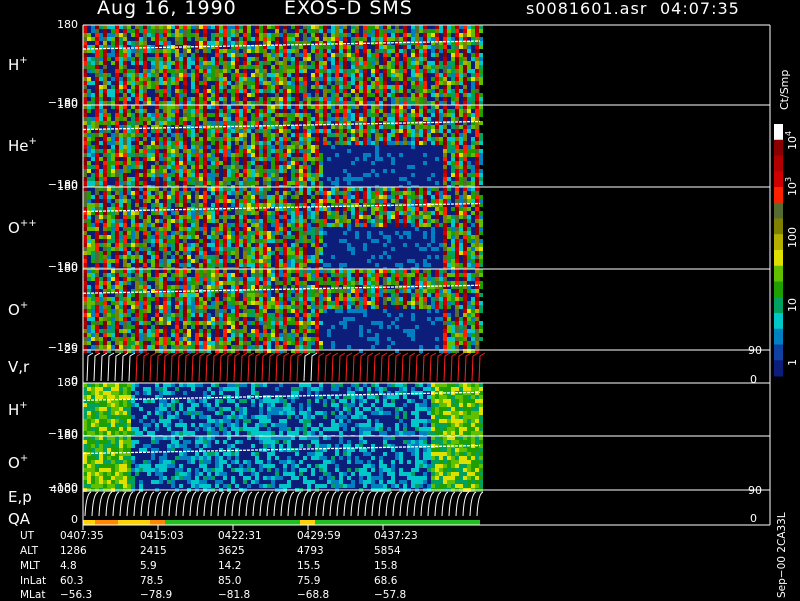  I want to click on colorbar-tick-box: 1, so click(793, 381).